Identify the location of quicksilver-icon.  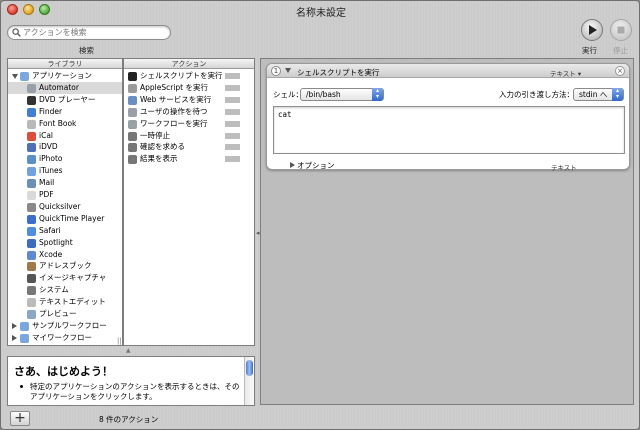
(31, 207).